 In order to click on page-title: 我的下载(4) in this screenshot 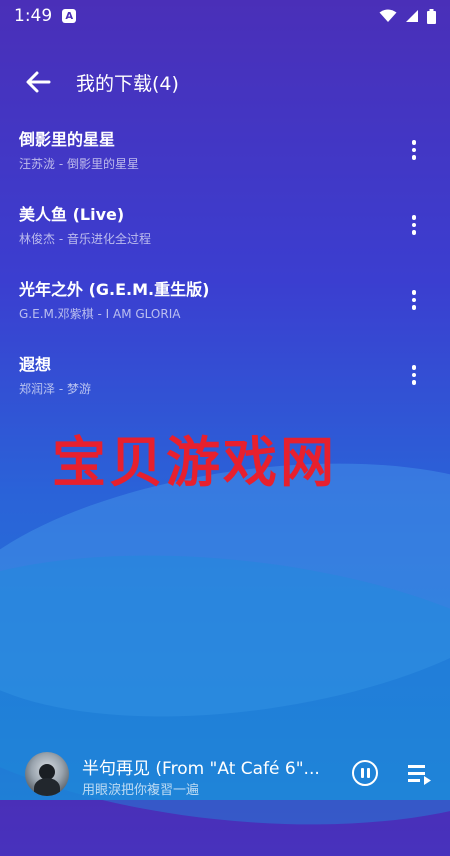, I will do `click(127, 83)`.